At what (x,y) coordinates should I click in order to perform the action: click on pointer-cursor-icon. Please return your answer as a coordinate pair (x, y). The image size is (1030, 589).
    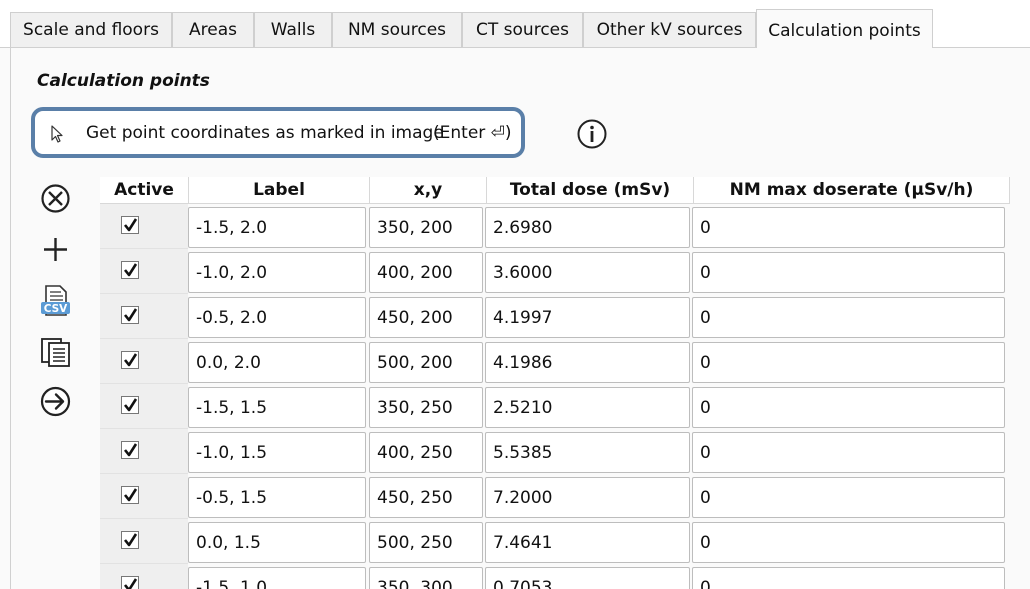
    Looking at the image, I should click on (57, 134).